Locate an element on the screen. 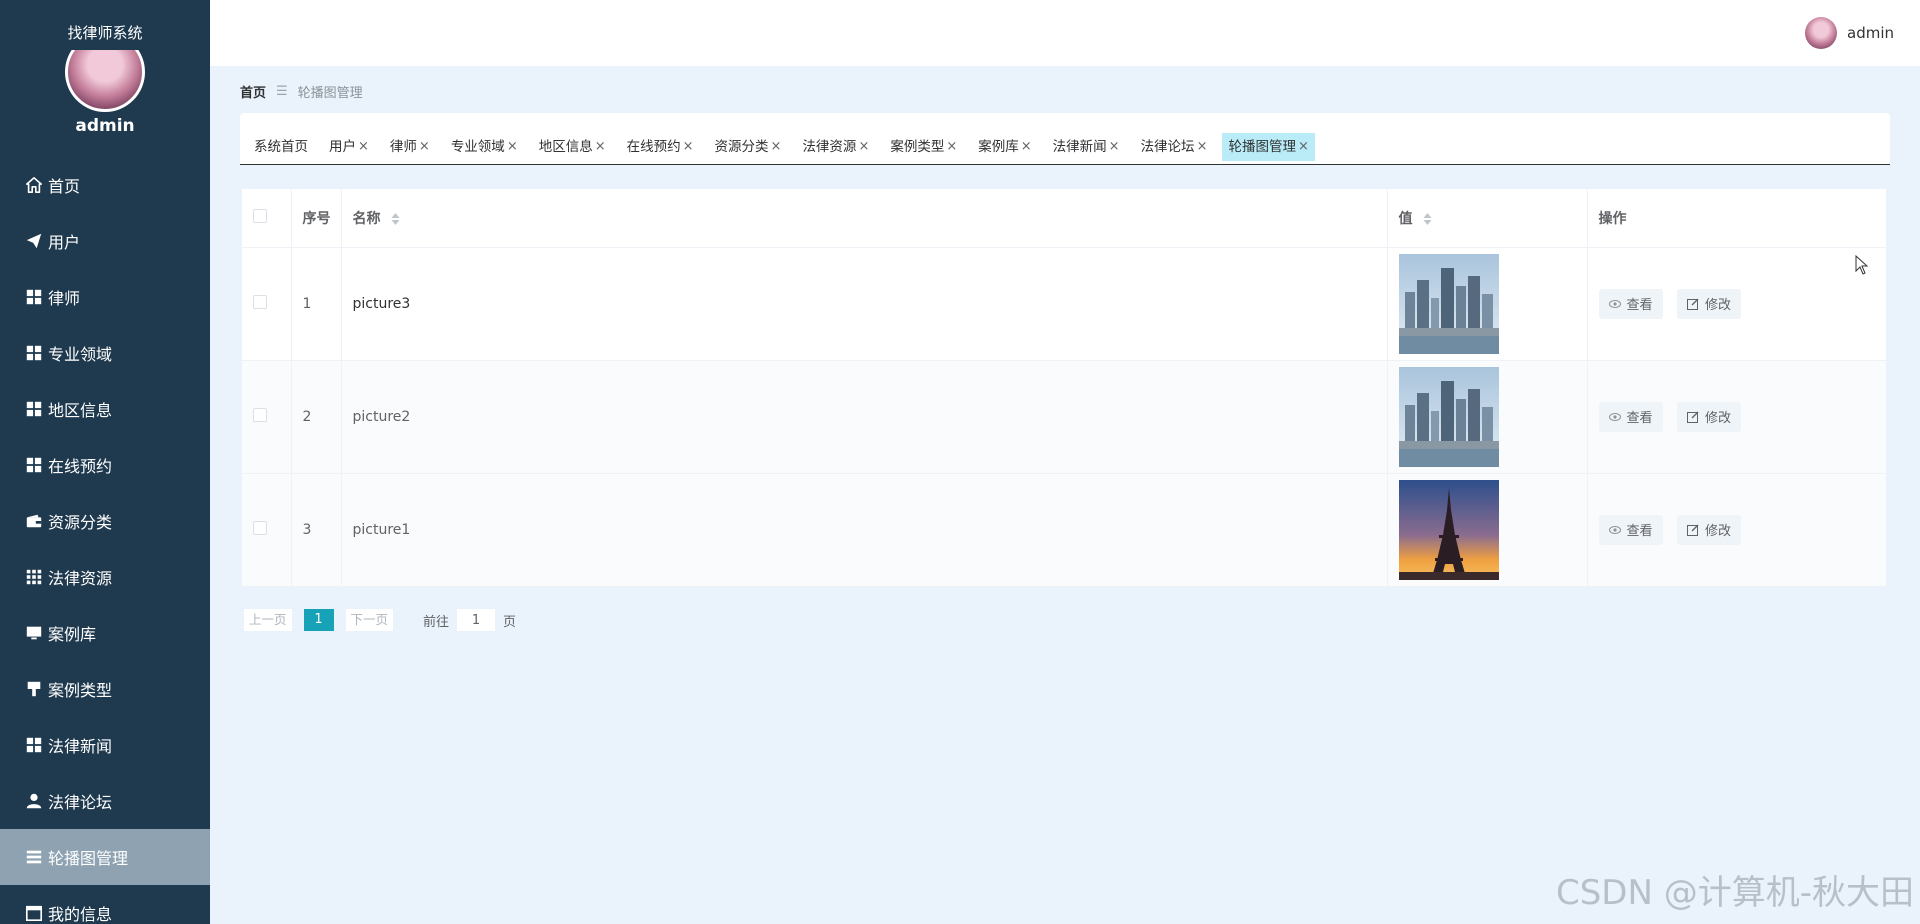 The width and height of the screenshot is (1920, 924). row-name: picture1 is located at coordinates (864, 530).